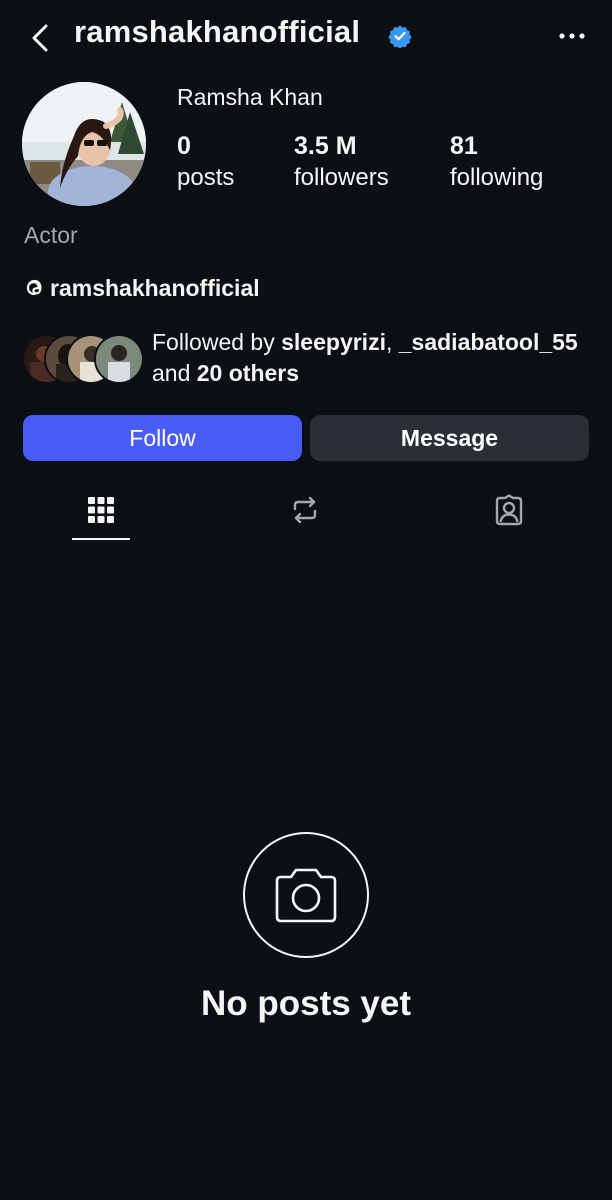 The image size is (612, 1200). I want to click on repost-icon, so click(305, 510).